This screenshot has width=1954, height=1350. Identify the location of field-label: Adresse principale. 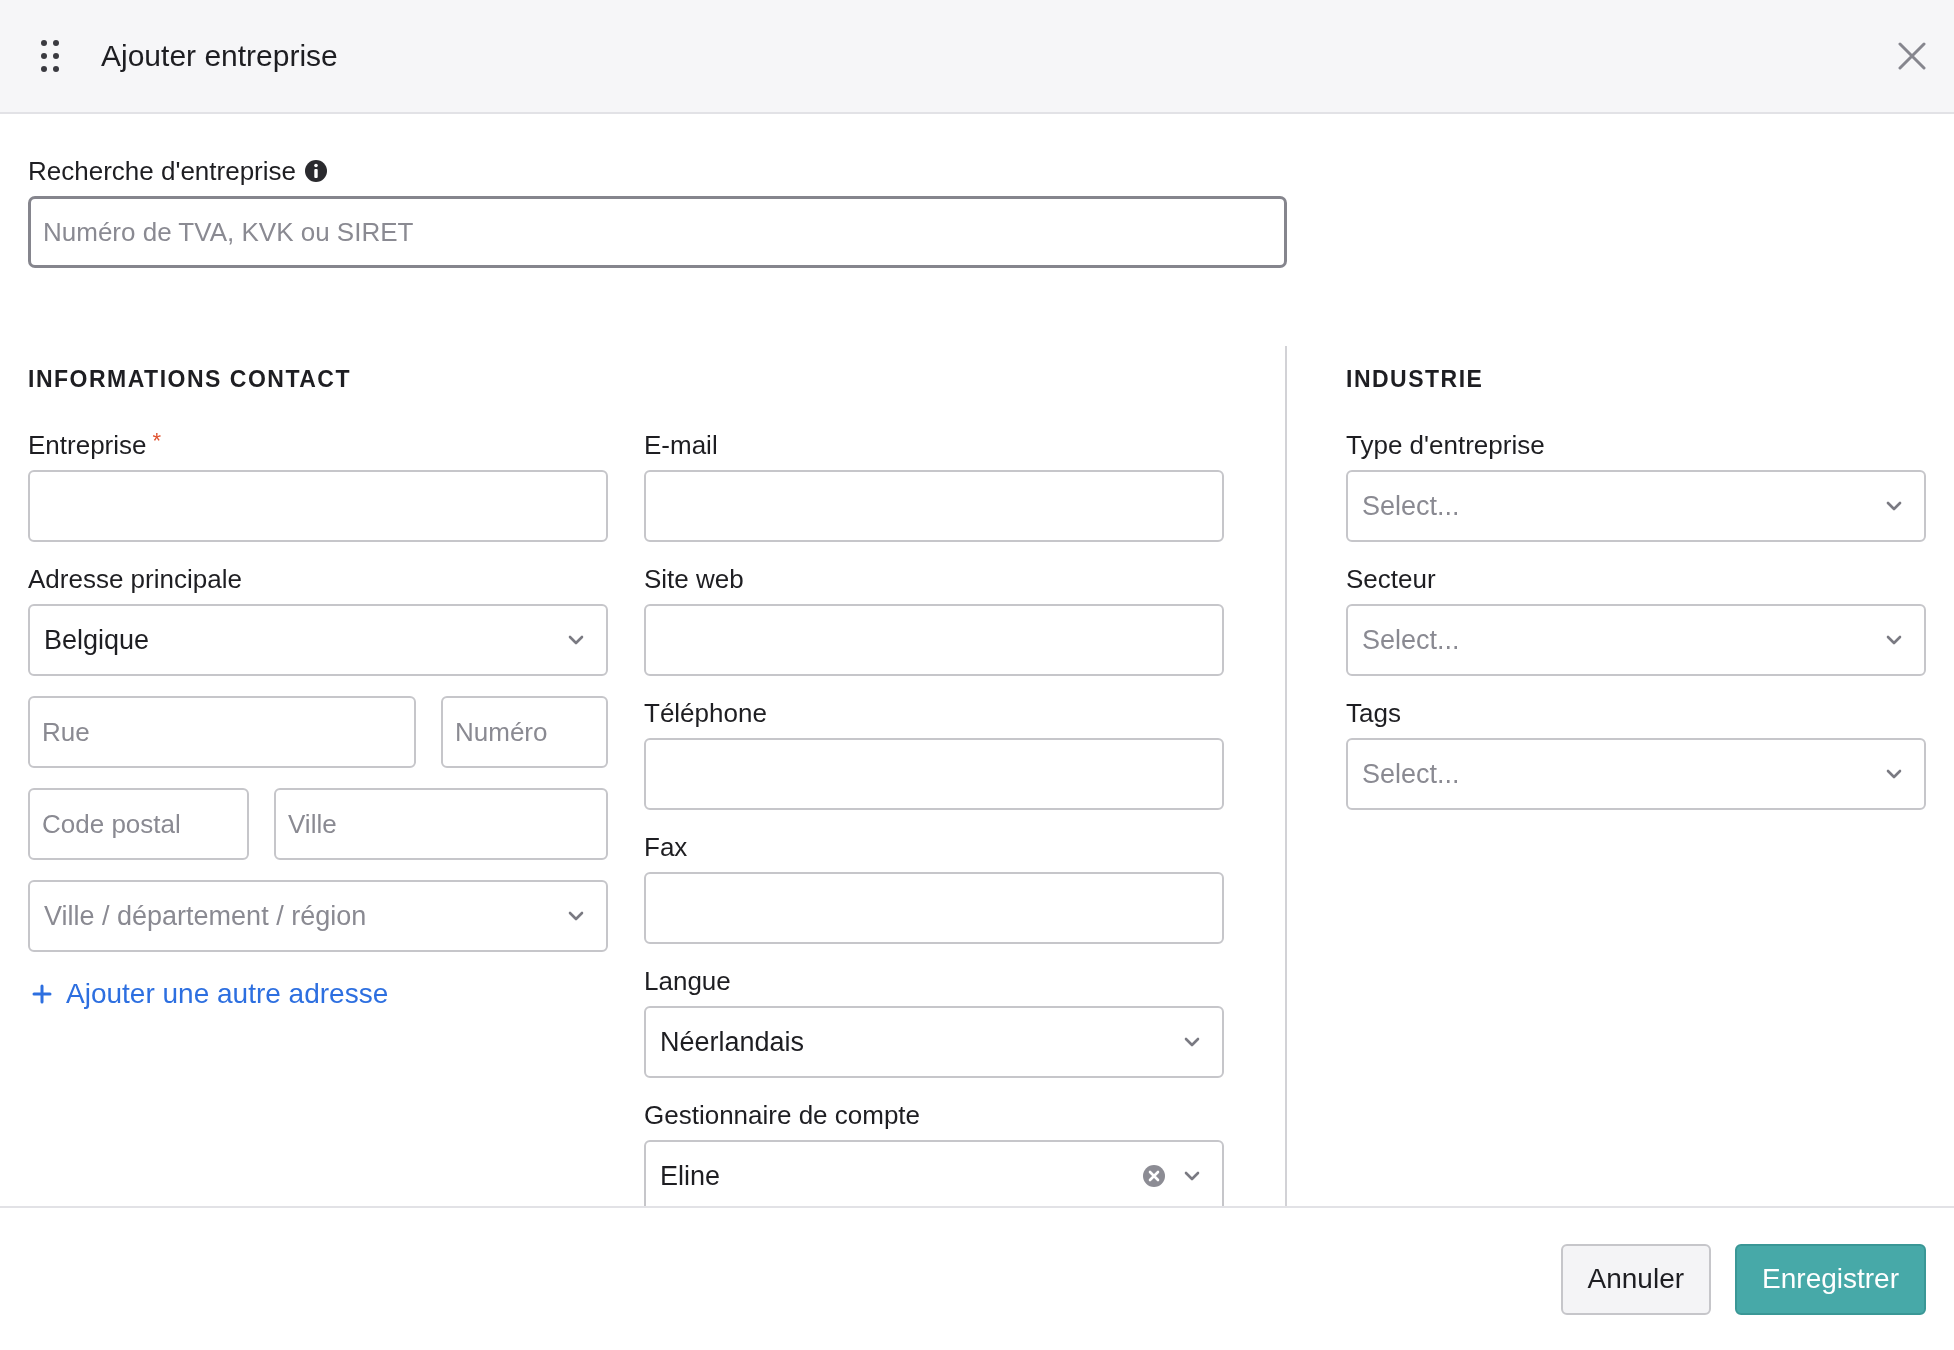
(135, 579).